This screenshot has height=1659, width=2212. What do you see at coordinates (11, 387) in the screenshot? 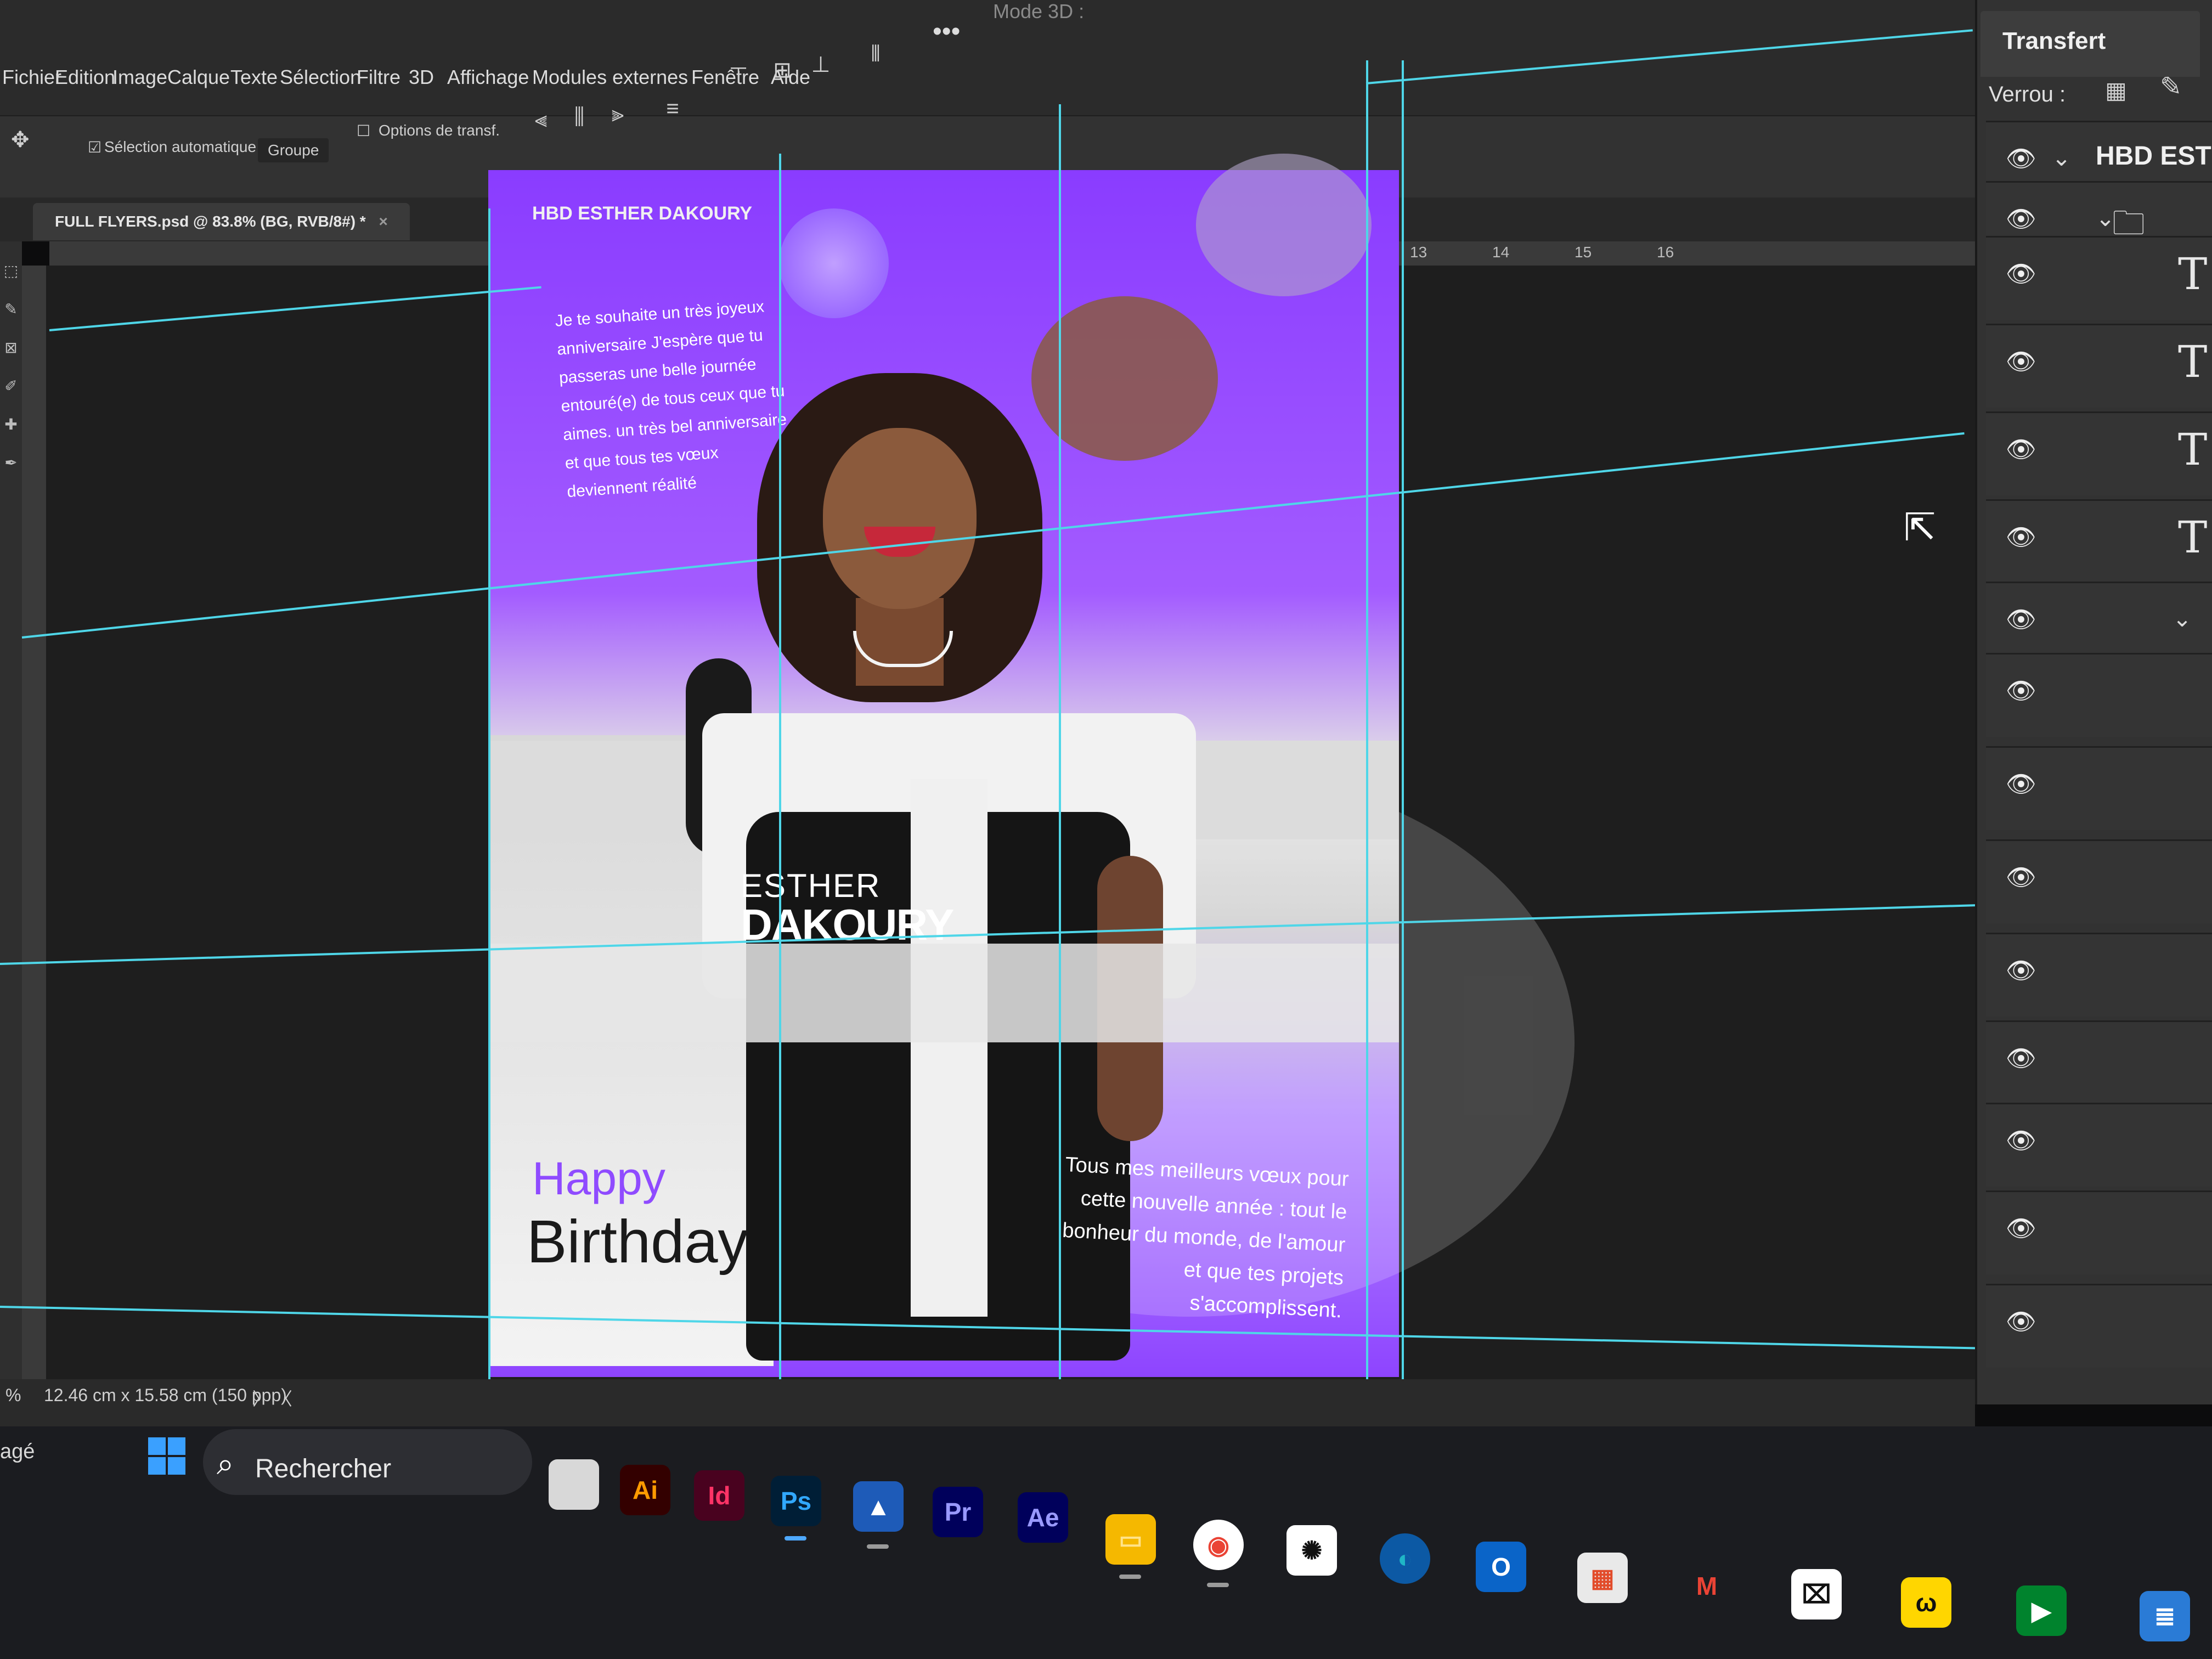
I see `eyedropper-tool-icon: ✐` at bounding box center [11, 387].